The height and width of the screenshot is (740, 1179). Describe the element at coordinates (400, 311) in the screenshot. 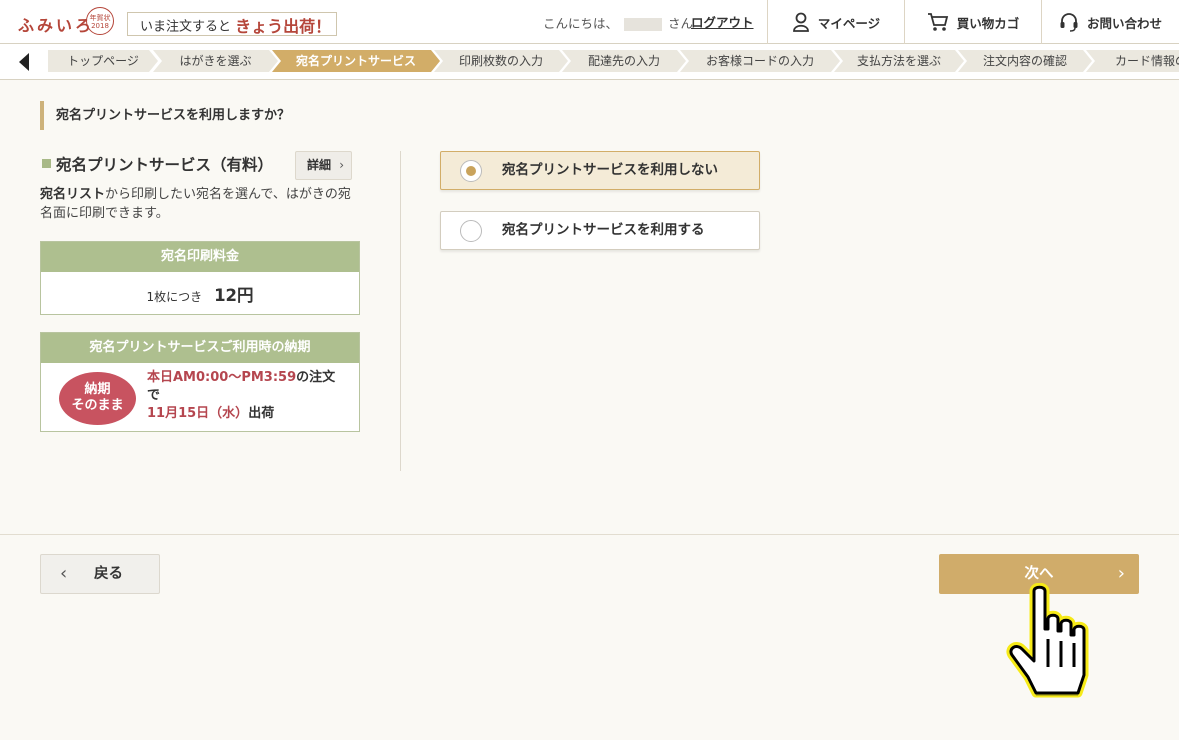

I see `column-divider` at that location.